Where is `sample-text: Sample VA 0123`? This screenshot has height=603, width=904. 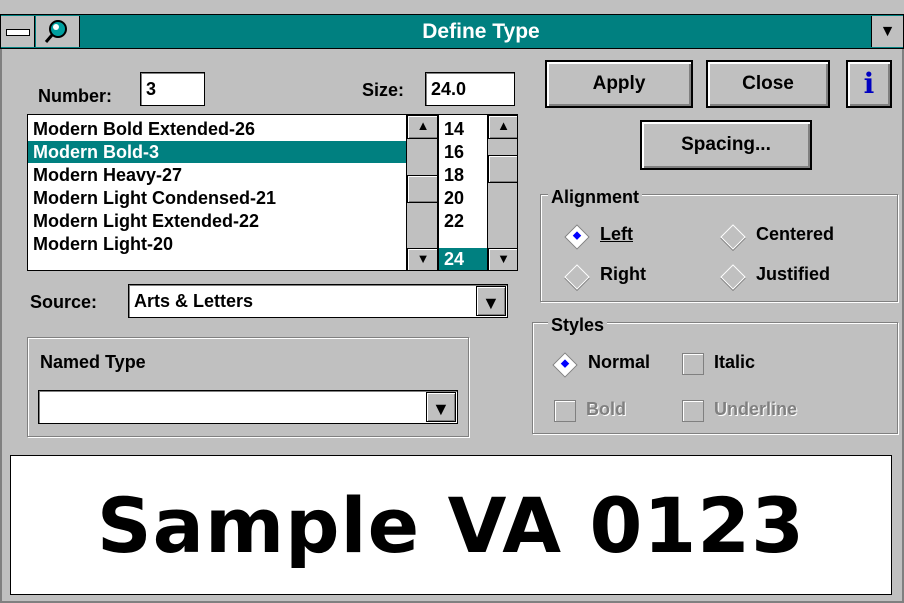
sample-text: Sample VA 0123 is located at coordinates (451, 525).